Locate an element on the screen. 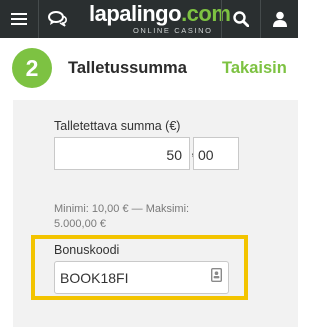 The width and height of the screenshot is (320, 327). menu-button is located at coordinates (19, 19).